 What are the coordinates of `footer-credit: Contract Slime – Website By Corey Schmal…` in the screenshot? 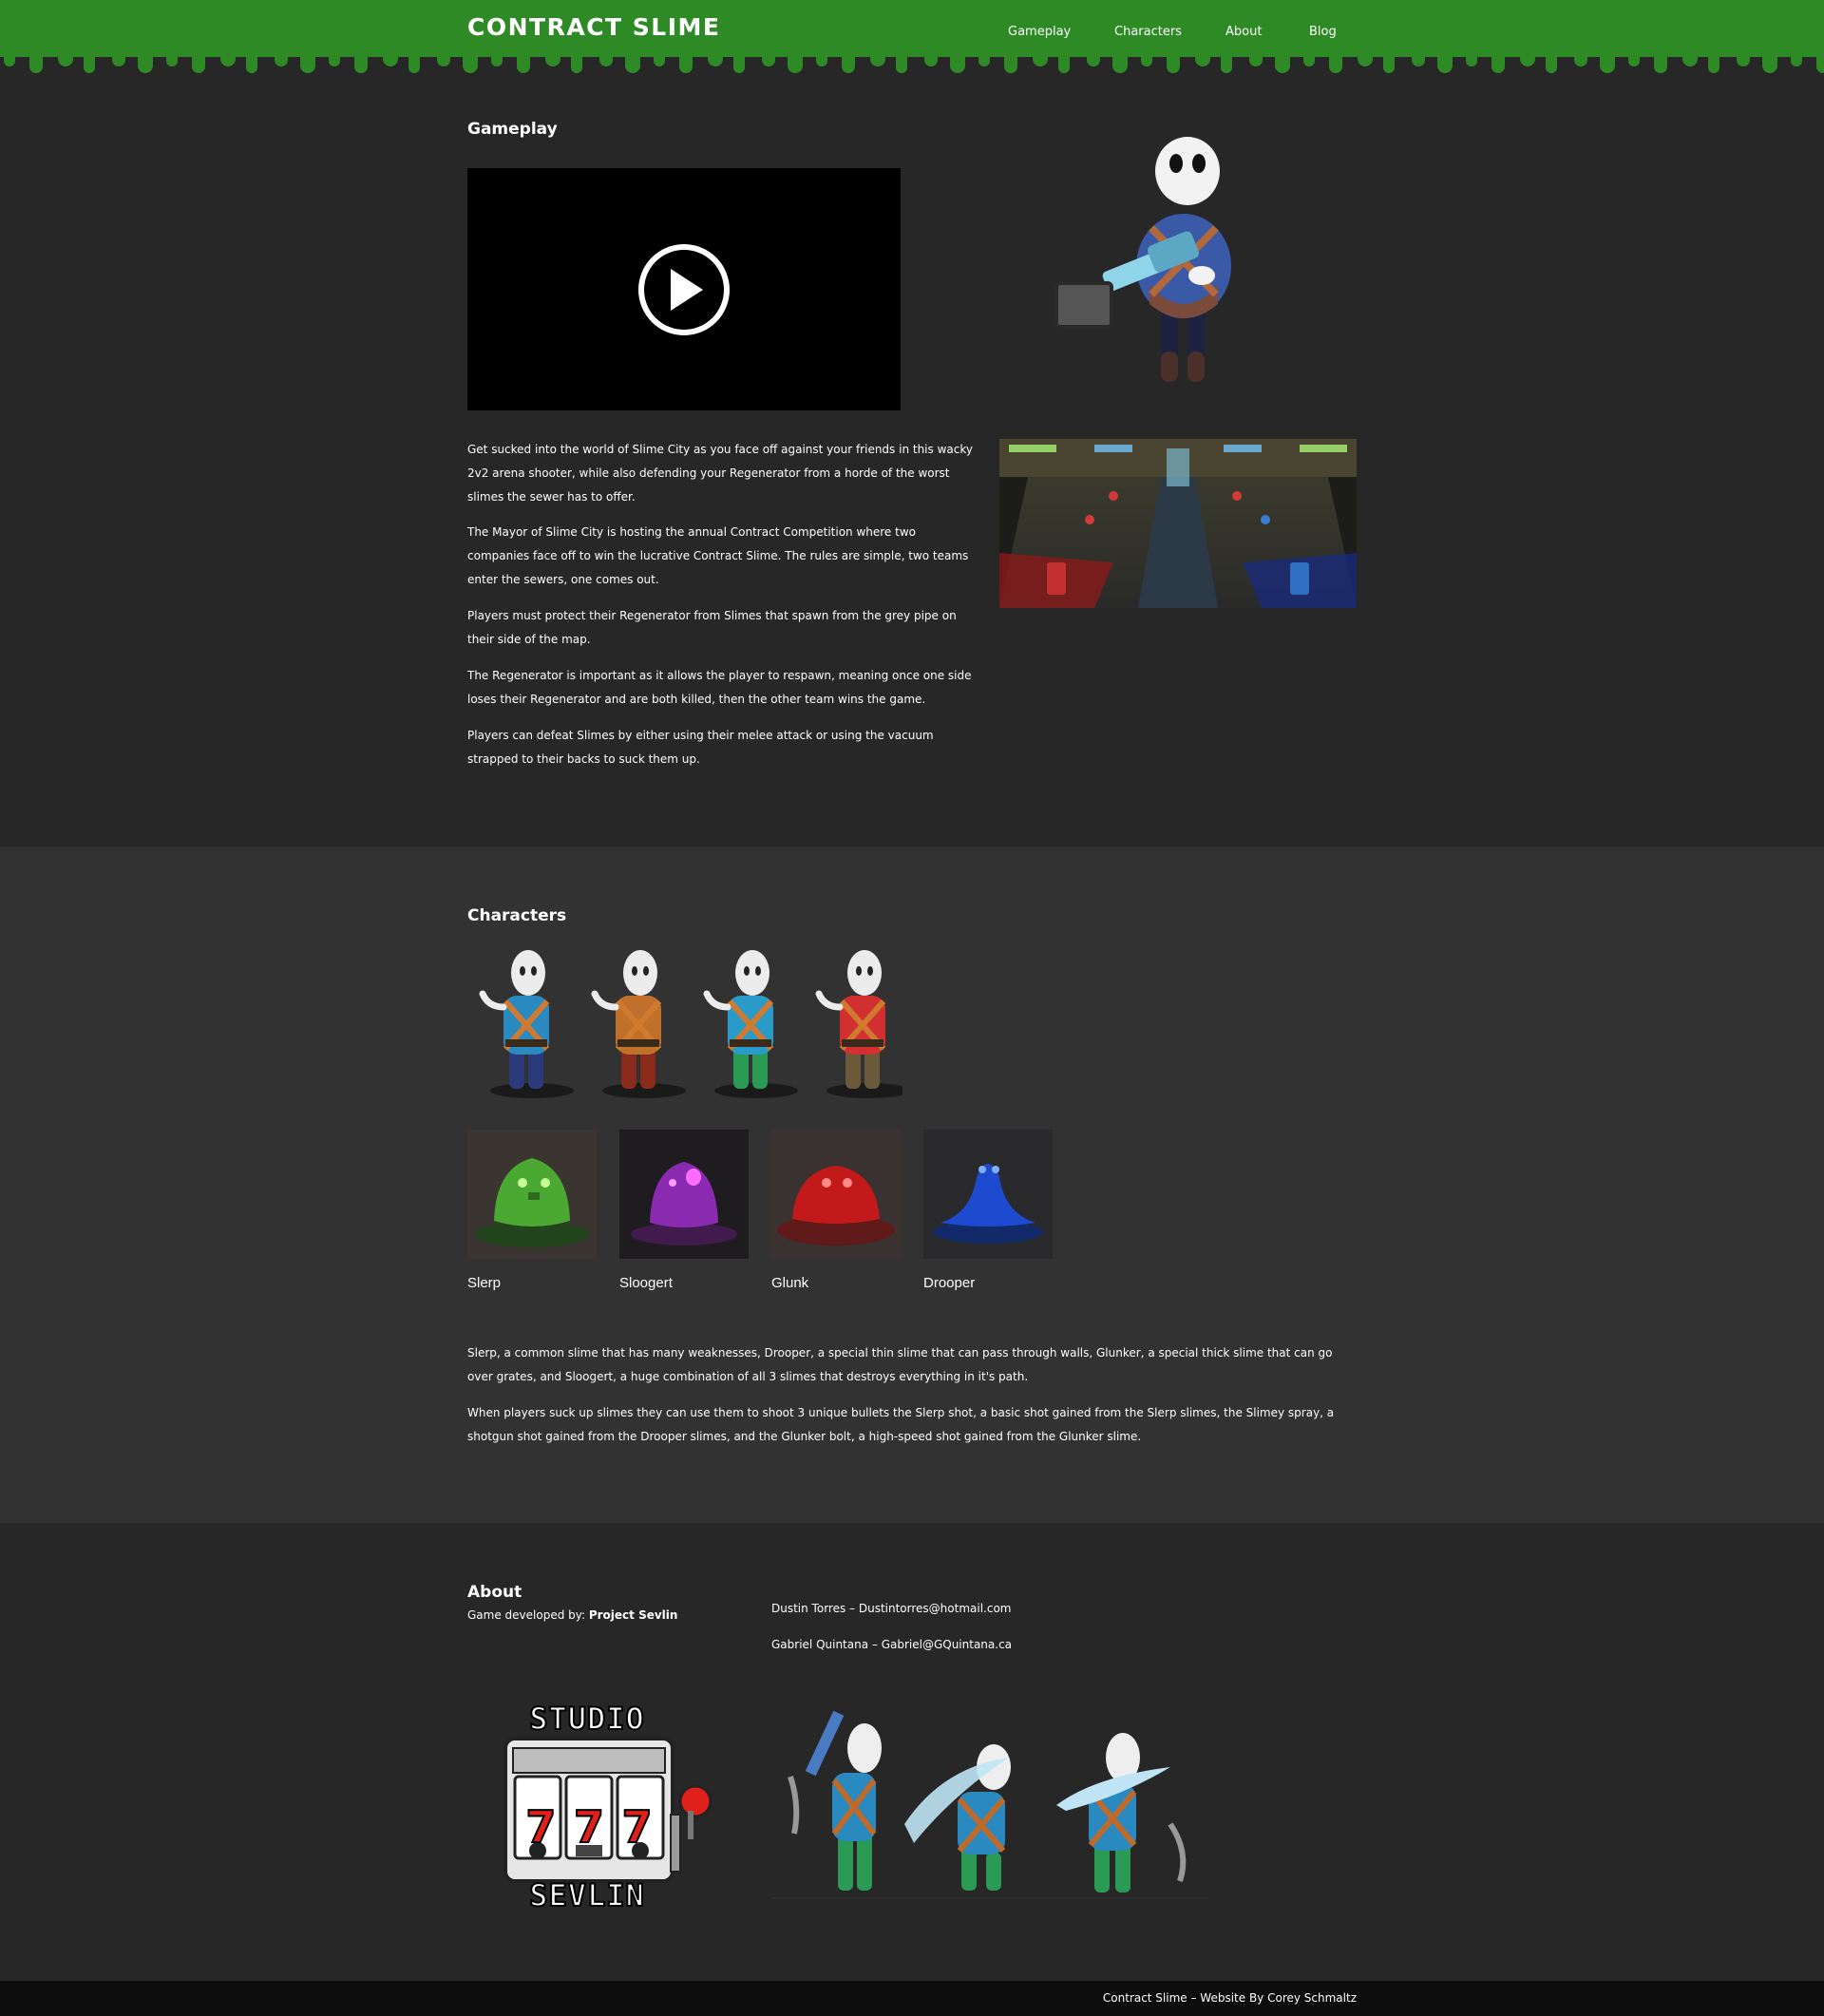 It's located at (1229, 1998).